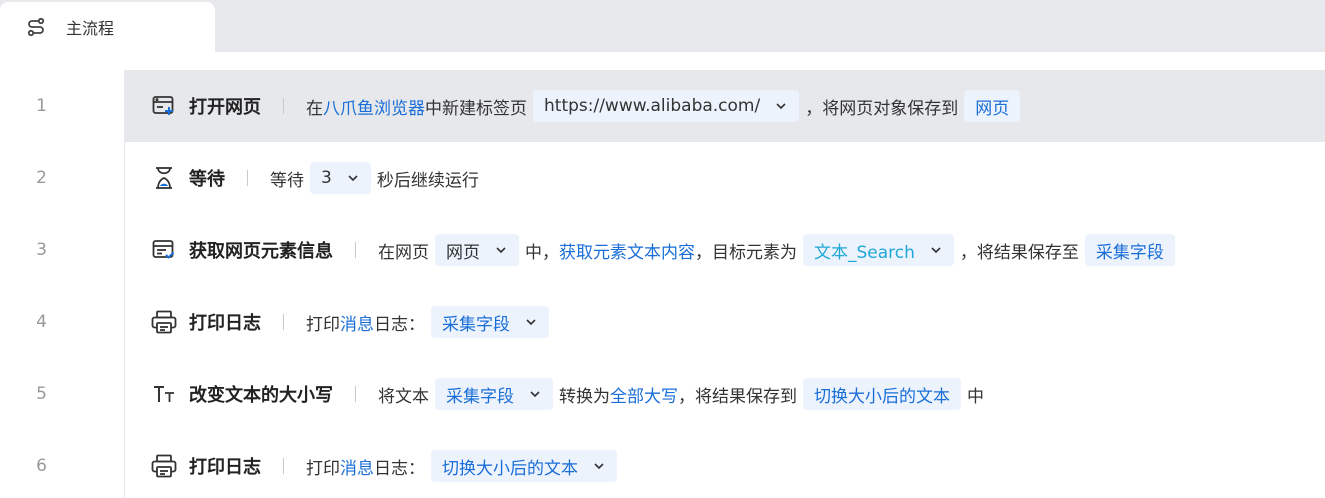 This screenshot has width=1325, height=498. Describe the element at coordinates (510, 468) in the screenshot. I see `log-value: 切换大小后的文本` at that location.